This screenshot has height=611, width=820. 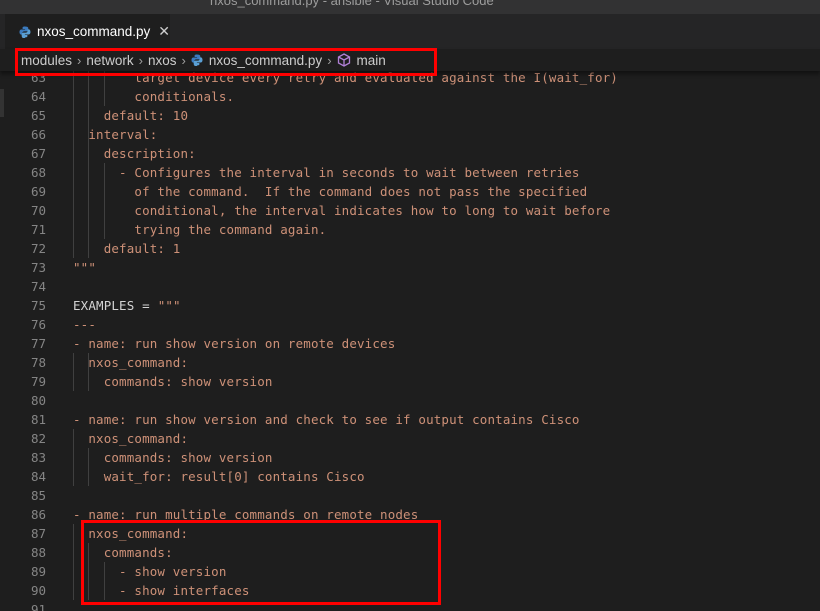 What do you see at coordinates (400, 134) in the screenshot?
I see `code-line: 66 interval:` at bounding box center [400, 134].